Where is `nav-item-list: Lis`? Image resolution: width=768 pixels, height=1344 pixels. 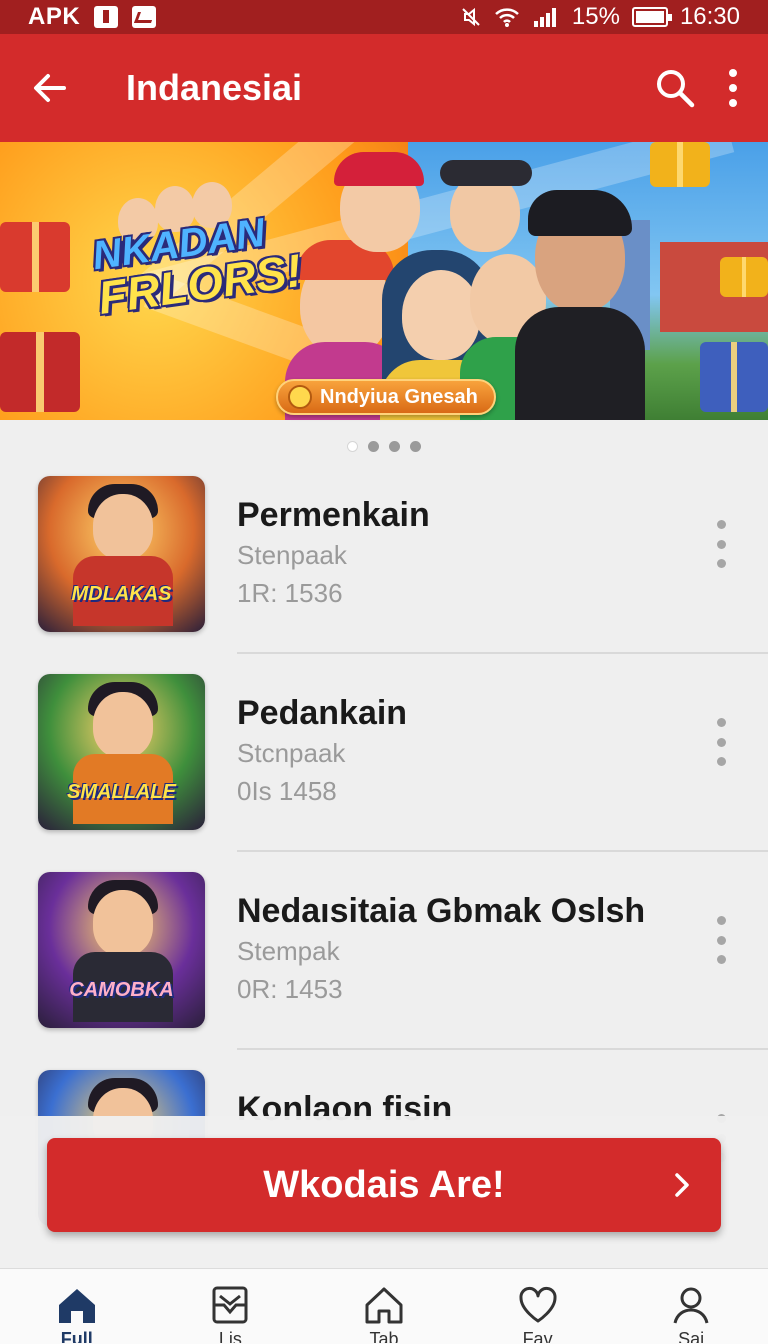 nav-item-list: Lis is located at coordinates (231, 1306).